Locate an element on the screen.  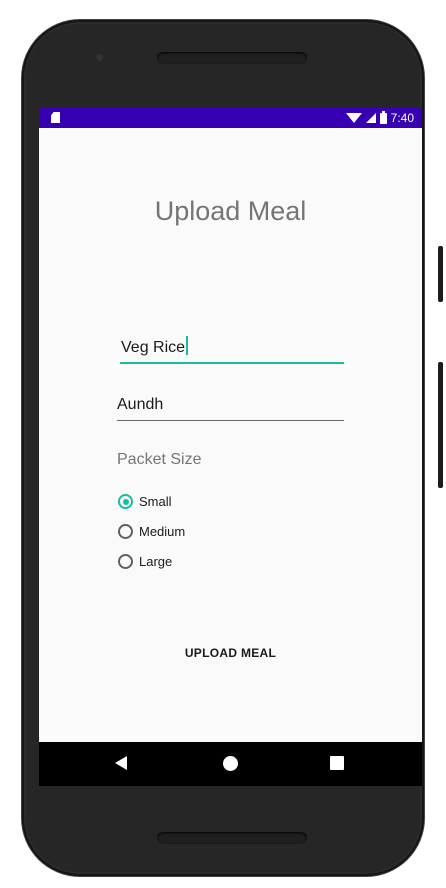
meal-name-underline is located at coordinates (232, 363).